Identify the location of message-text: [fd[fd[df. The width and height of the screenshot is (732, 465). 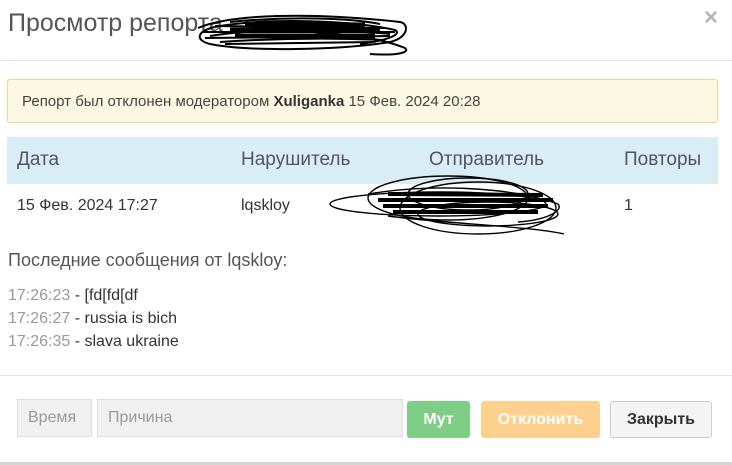
(111, 295).